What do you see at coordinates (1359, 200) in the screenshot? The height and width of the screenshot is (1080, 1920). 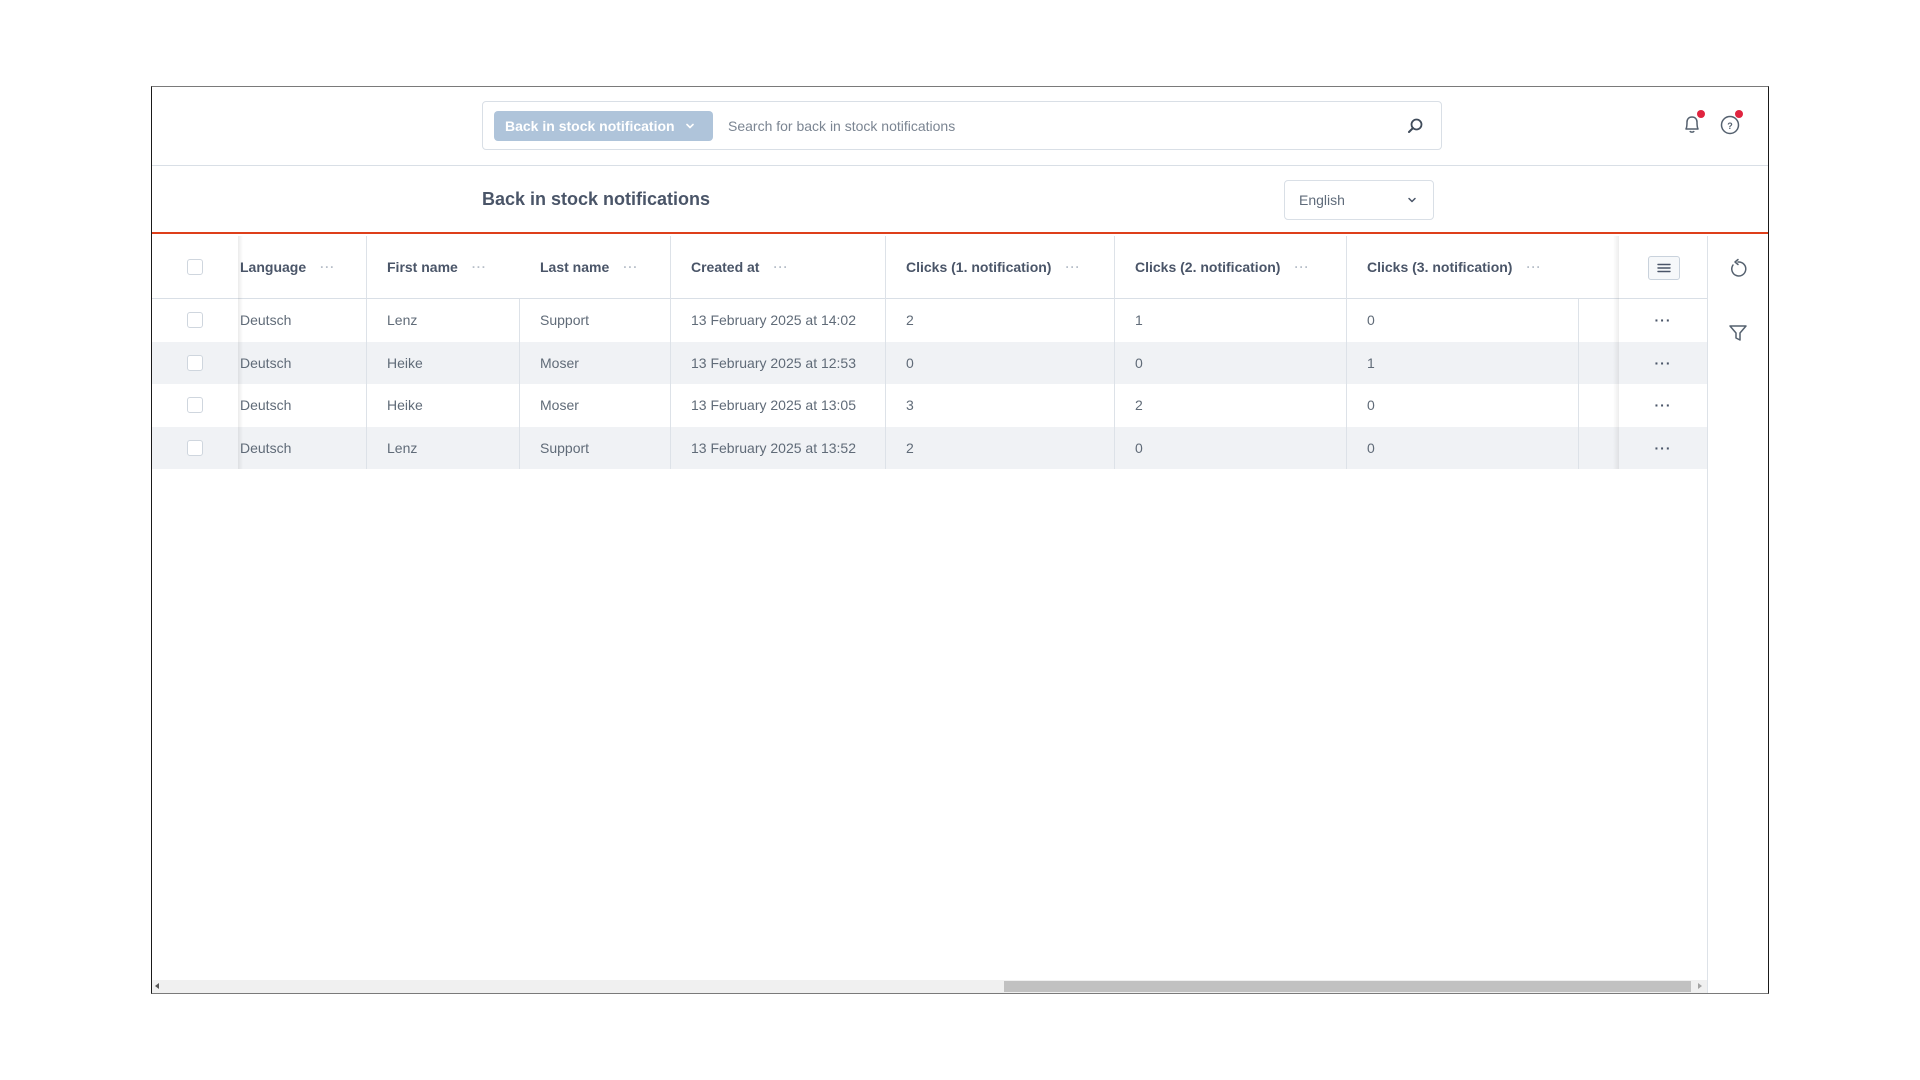 I see `language-select: English` at bounding box center [1359, 200].